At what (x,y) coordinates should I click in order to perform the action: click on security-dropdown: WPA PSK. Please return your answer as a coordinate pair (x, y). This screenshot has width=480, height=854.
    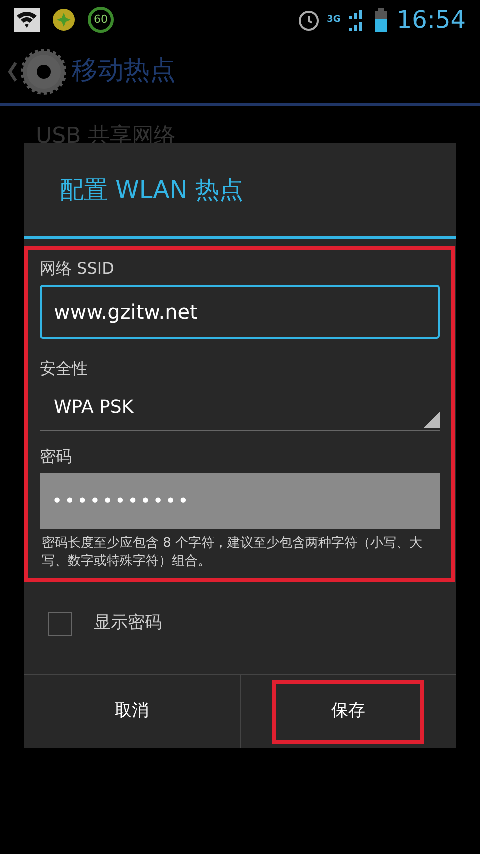
    Looking at the image, I should click on (240, 408).